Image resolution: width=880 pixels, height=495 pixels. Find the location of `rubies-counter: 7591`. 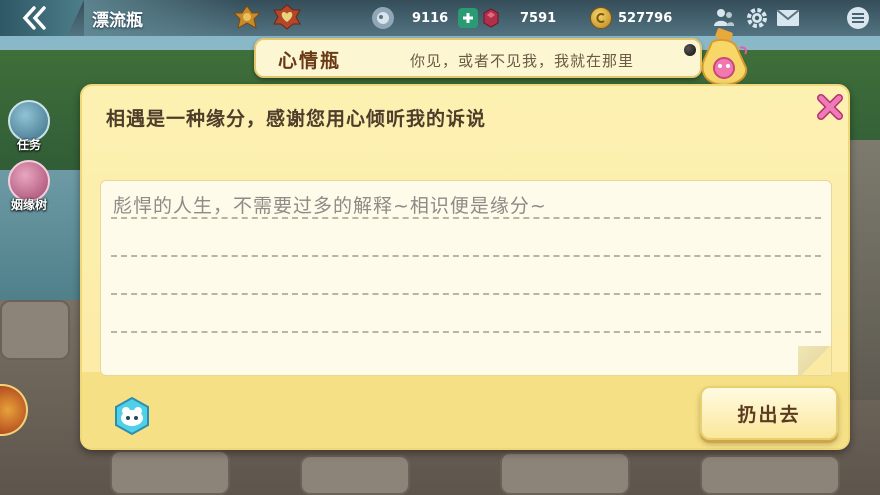

rubies-counter: 7591 is located at coordinates (520, 18).